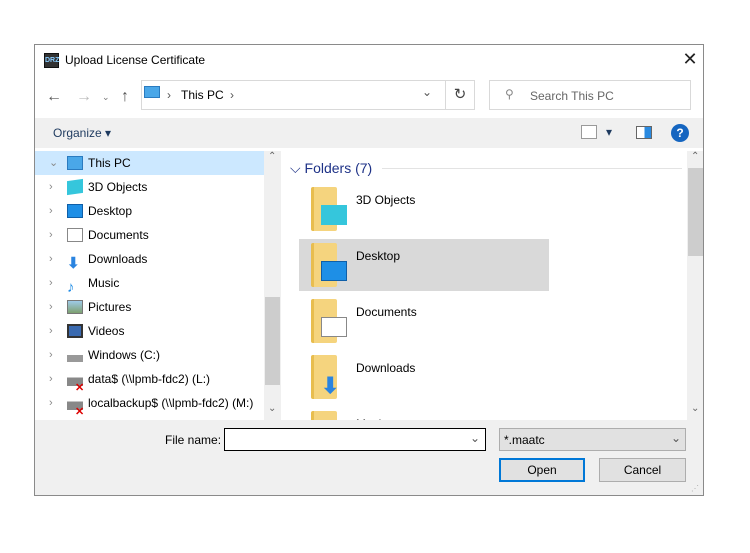 The image size is (750, 553). I want to click on breadcrumb-this-pc: This PC, so click(202, 95).